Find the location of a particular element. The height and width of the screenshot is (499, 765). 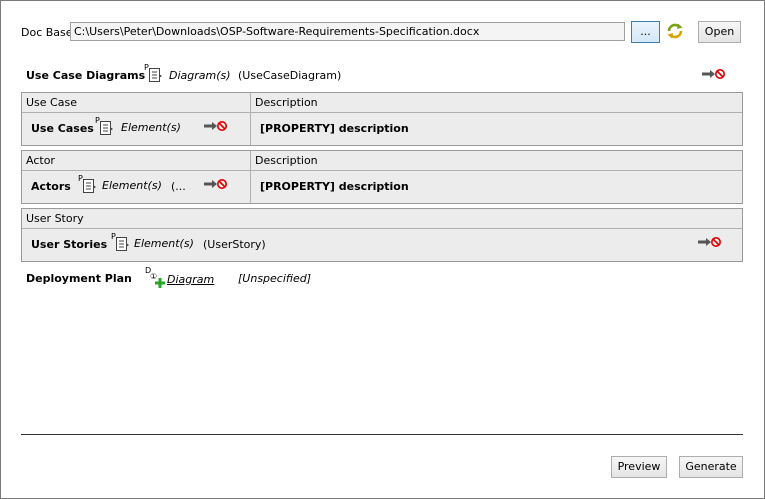

footer-separator is located at coordinates (382, 434).